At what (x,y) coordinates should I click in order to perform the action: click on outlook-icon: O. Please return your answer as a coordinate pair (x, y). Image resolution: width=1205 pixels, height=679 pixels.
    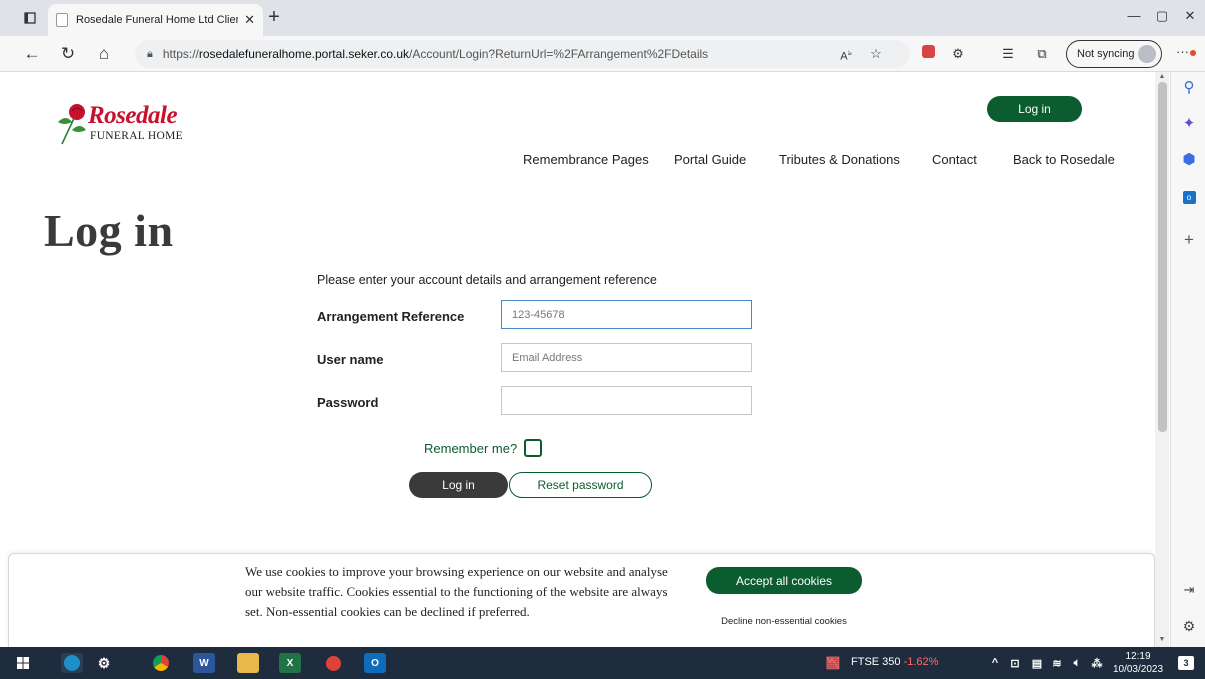
    Looking at the image, I should click on (375, 663).